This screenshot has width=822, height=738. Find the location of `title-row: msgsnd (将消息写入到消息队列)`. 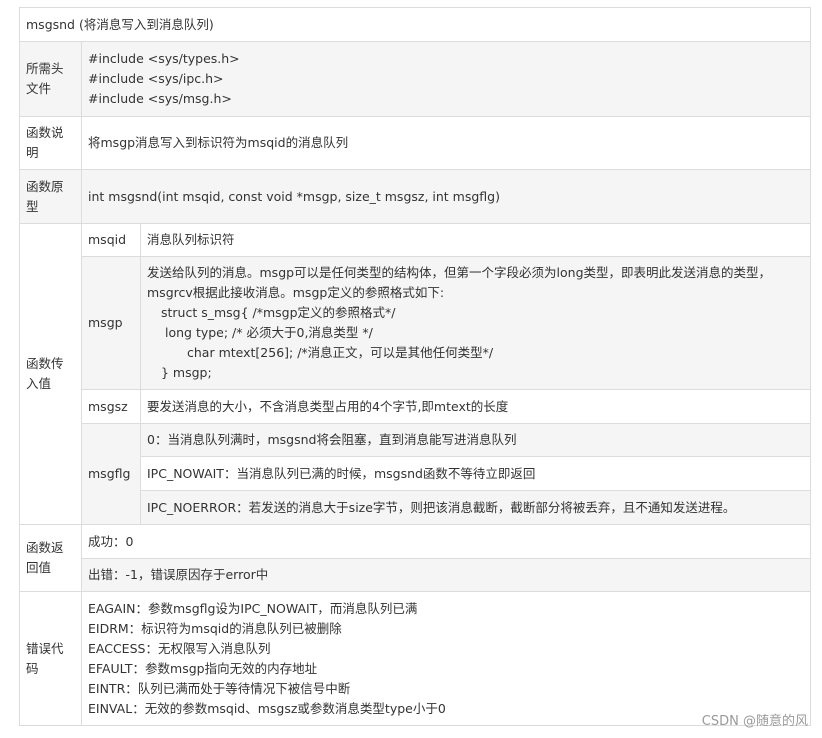

title-row: msgsnd (将消息写入到消息队列) is located at coordinates (415, 24).